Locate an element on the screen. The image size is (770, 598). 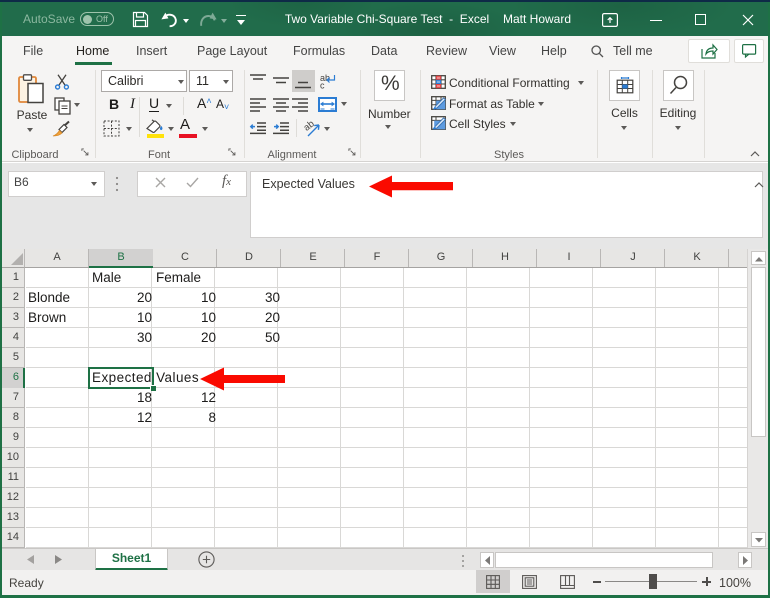
svg-text: c is located at coordinates (322, 86).